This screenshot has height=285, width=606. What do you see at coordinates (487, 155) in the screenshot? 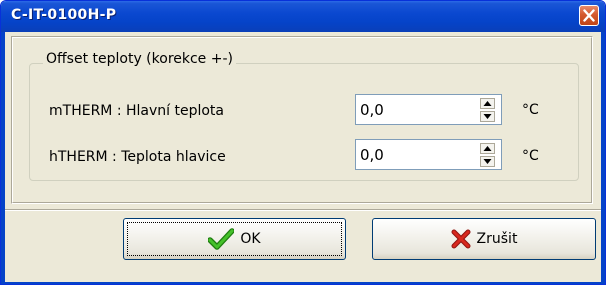
I see `head-temperature-spin-buttons` at bounding box center [487, 155].